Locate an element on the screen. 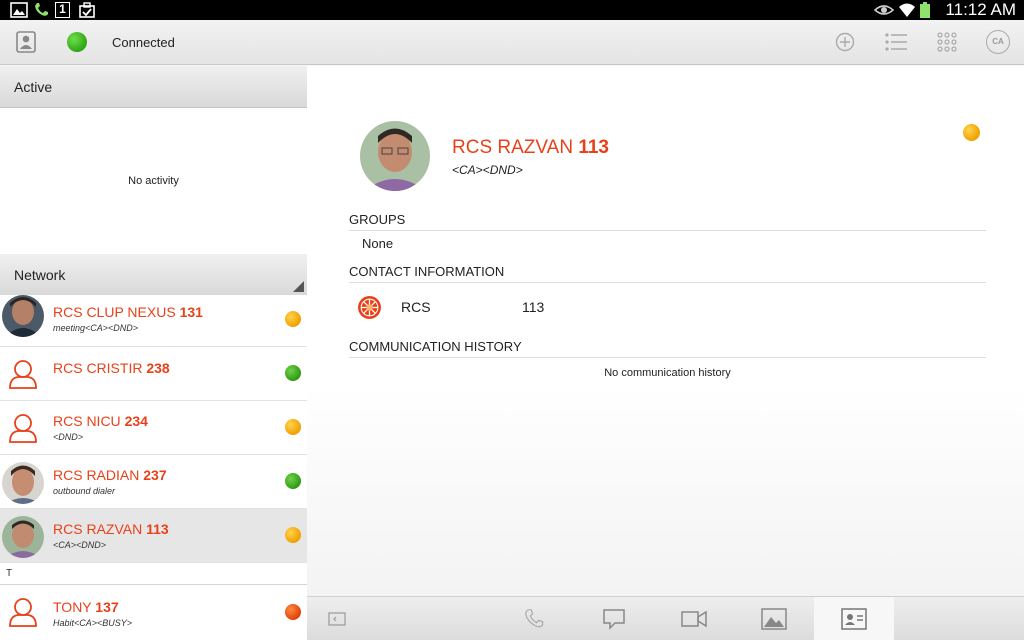  communication-history-header: COMMUNICATION HISTORY is located at coordinates (667, 348).